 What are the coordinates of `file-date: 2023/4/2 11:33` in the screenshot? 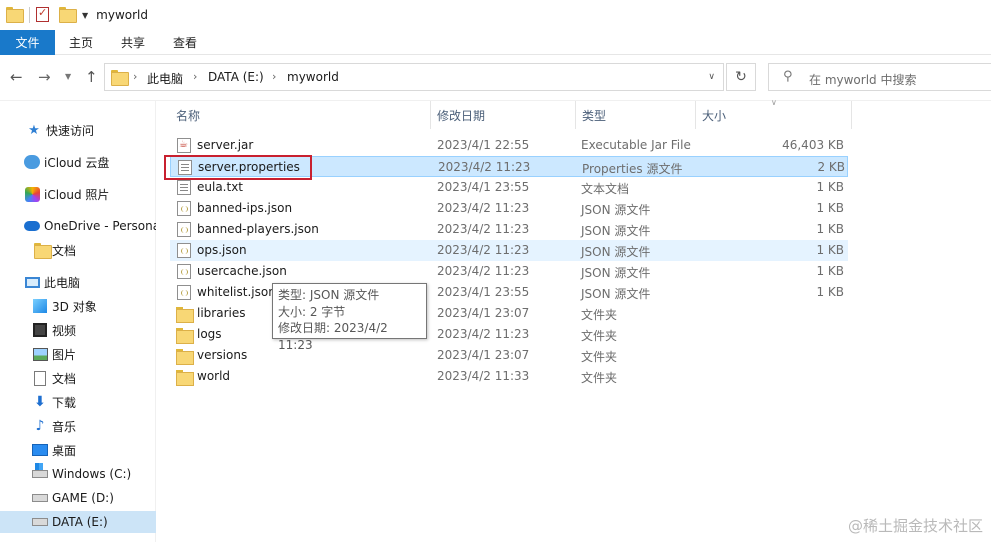 It's located at (483, 376).